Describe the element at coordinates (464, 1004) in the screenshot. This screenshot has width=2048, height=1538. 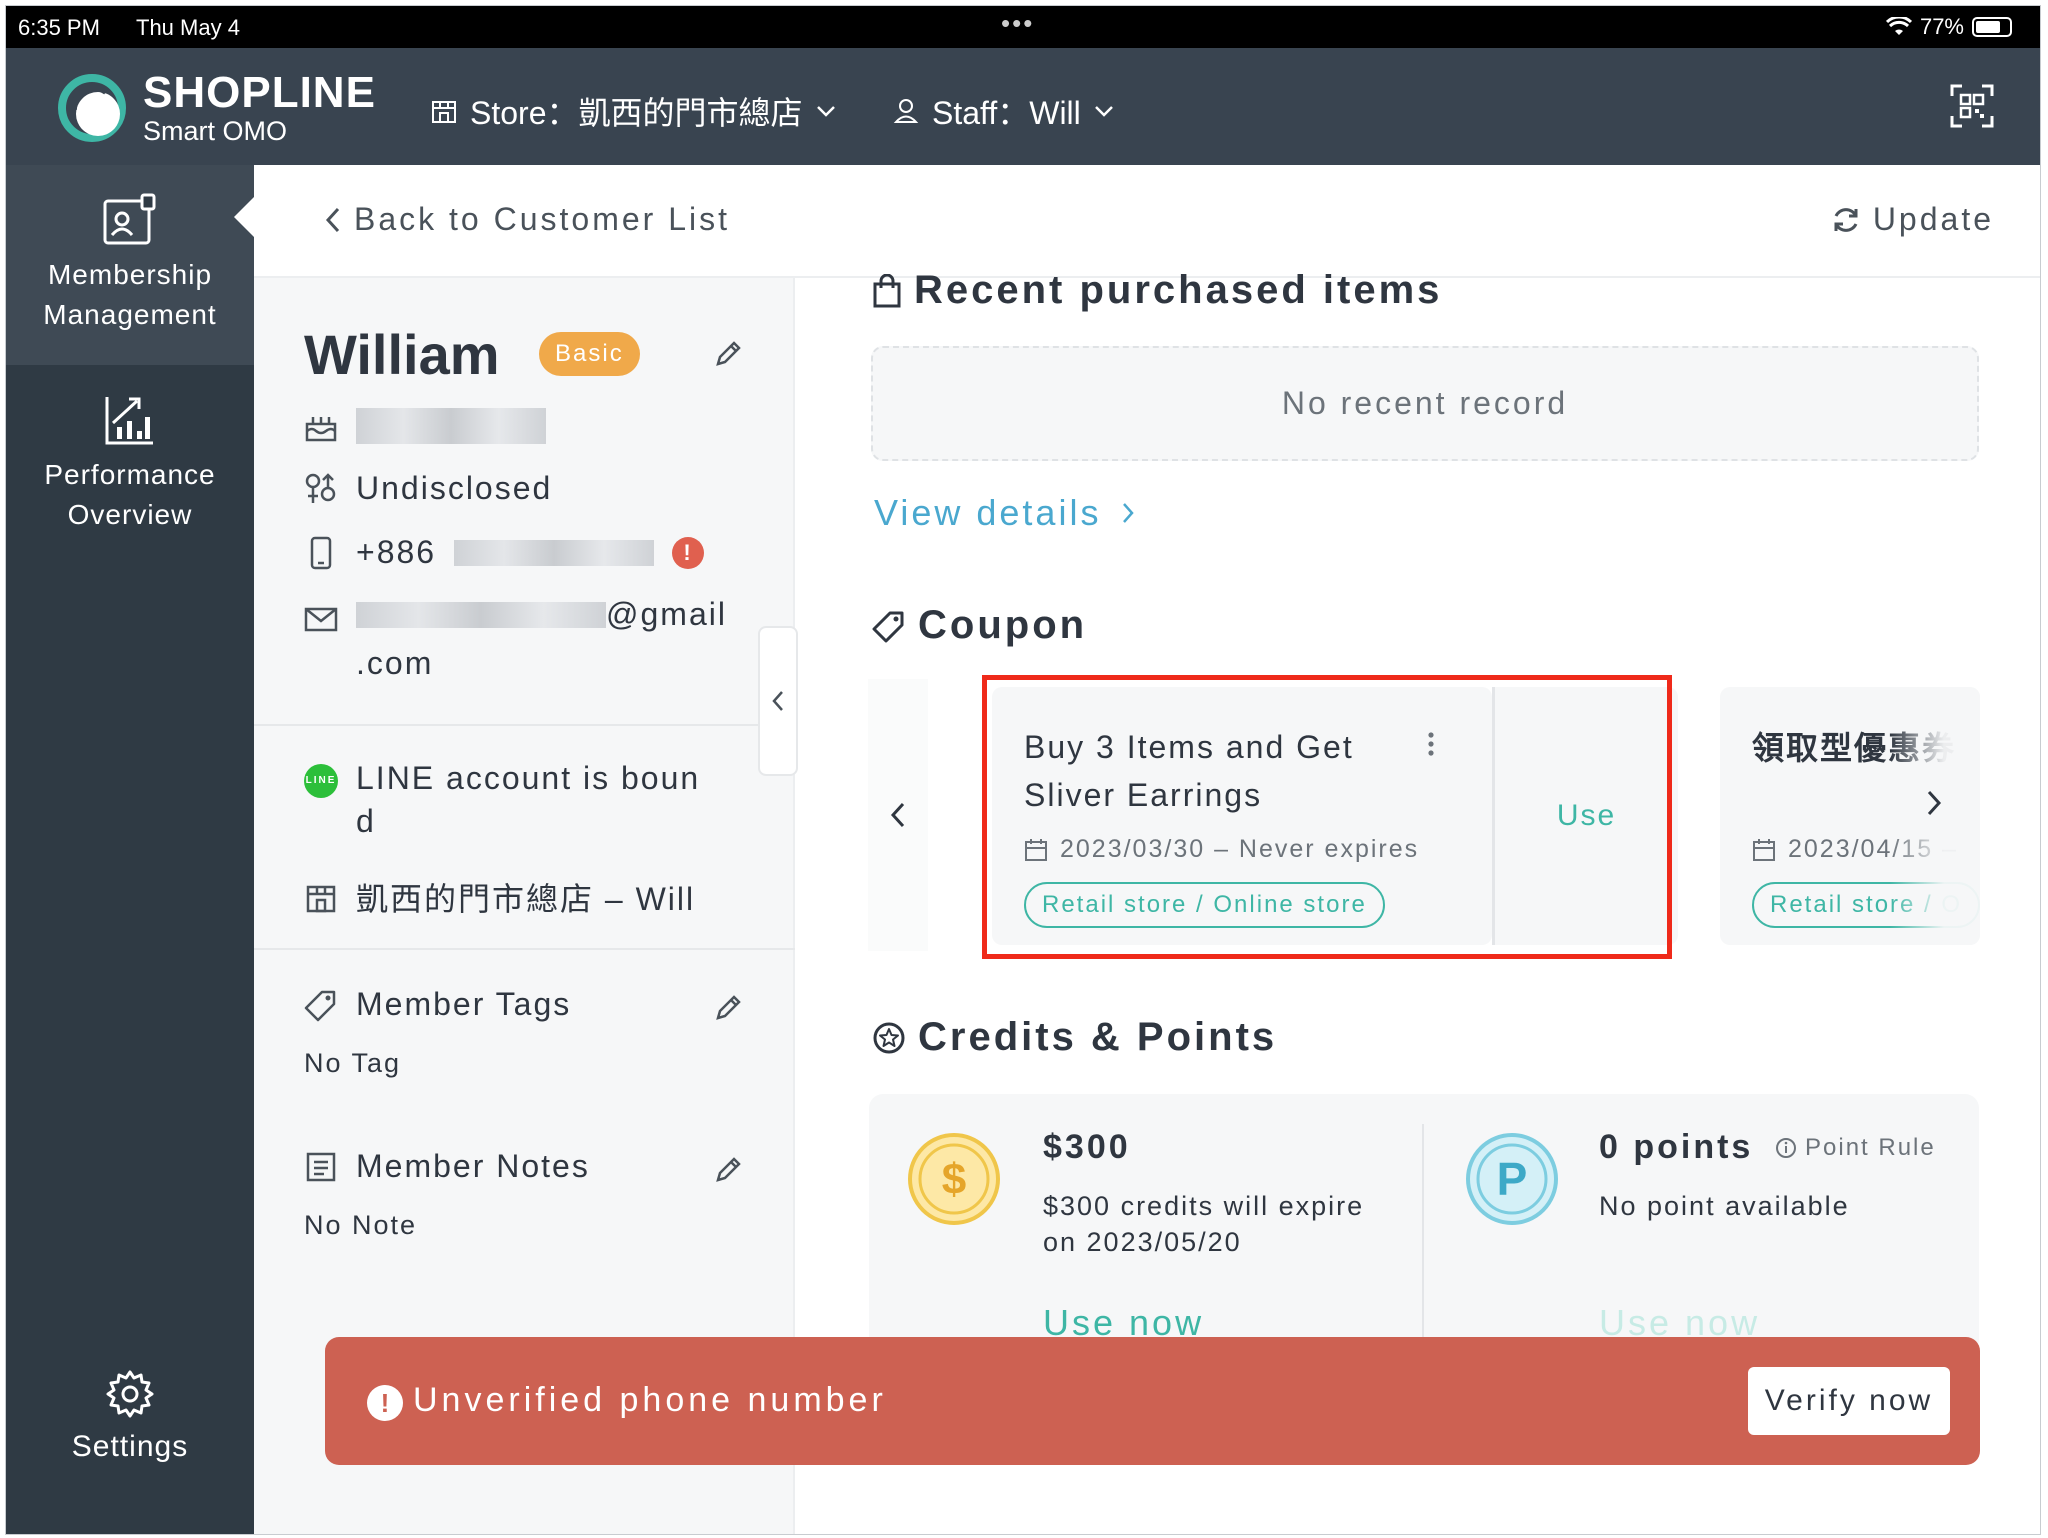
I see `member-tags-title: Member Tags` at that location.